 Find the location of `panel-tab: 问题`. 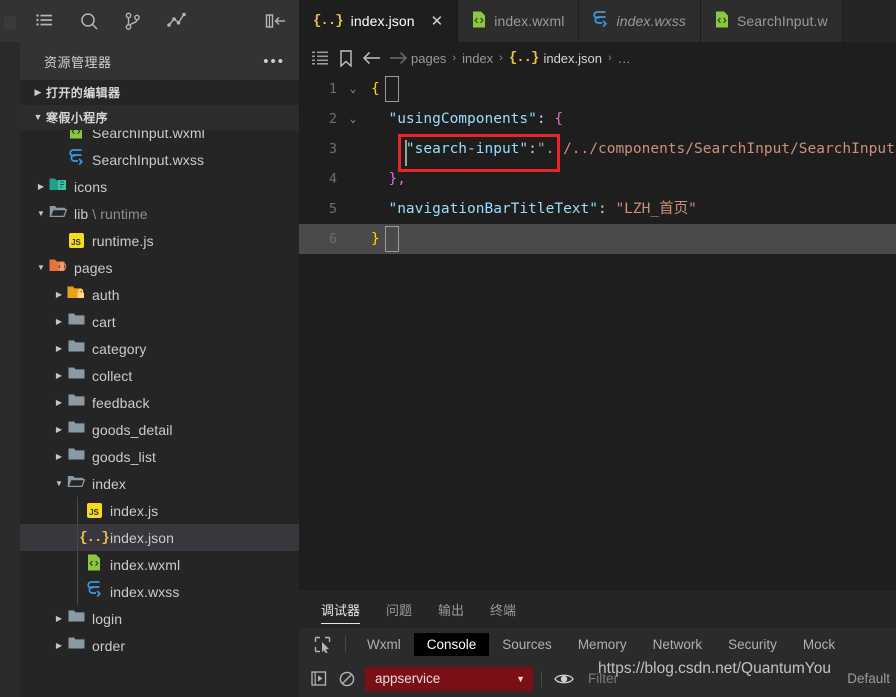

panel-tab: 问题 is located at coordinates (399, 609).